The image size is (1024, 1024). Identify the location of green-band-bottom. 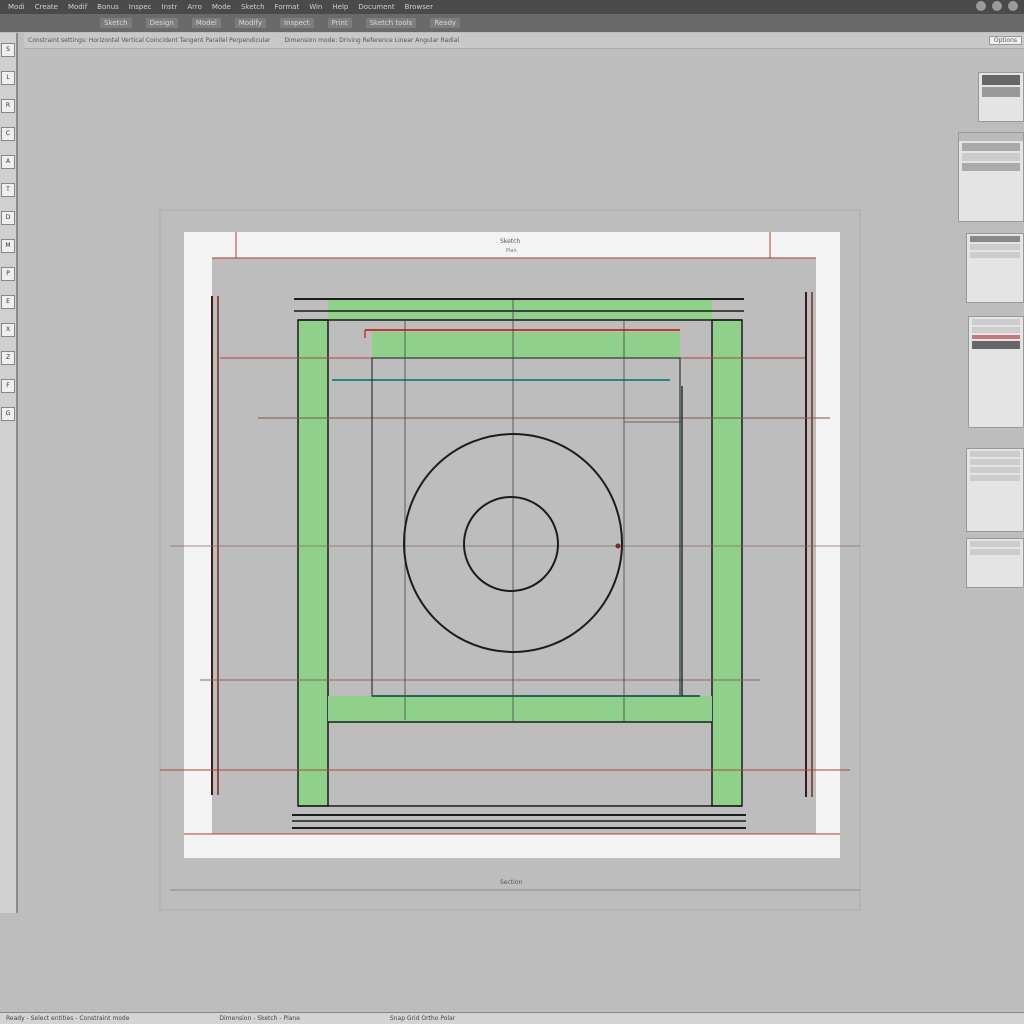
(520, 709).